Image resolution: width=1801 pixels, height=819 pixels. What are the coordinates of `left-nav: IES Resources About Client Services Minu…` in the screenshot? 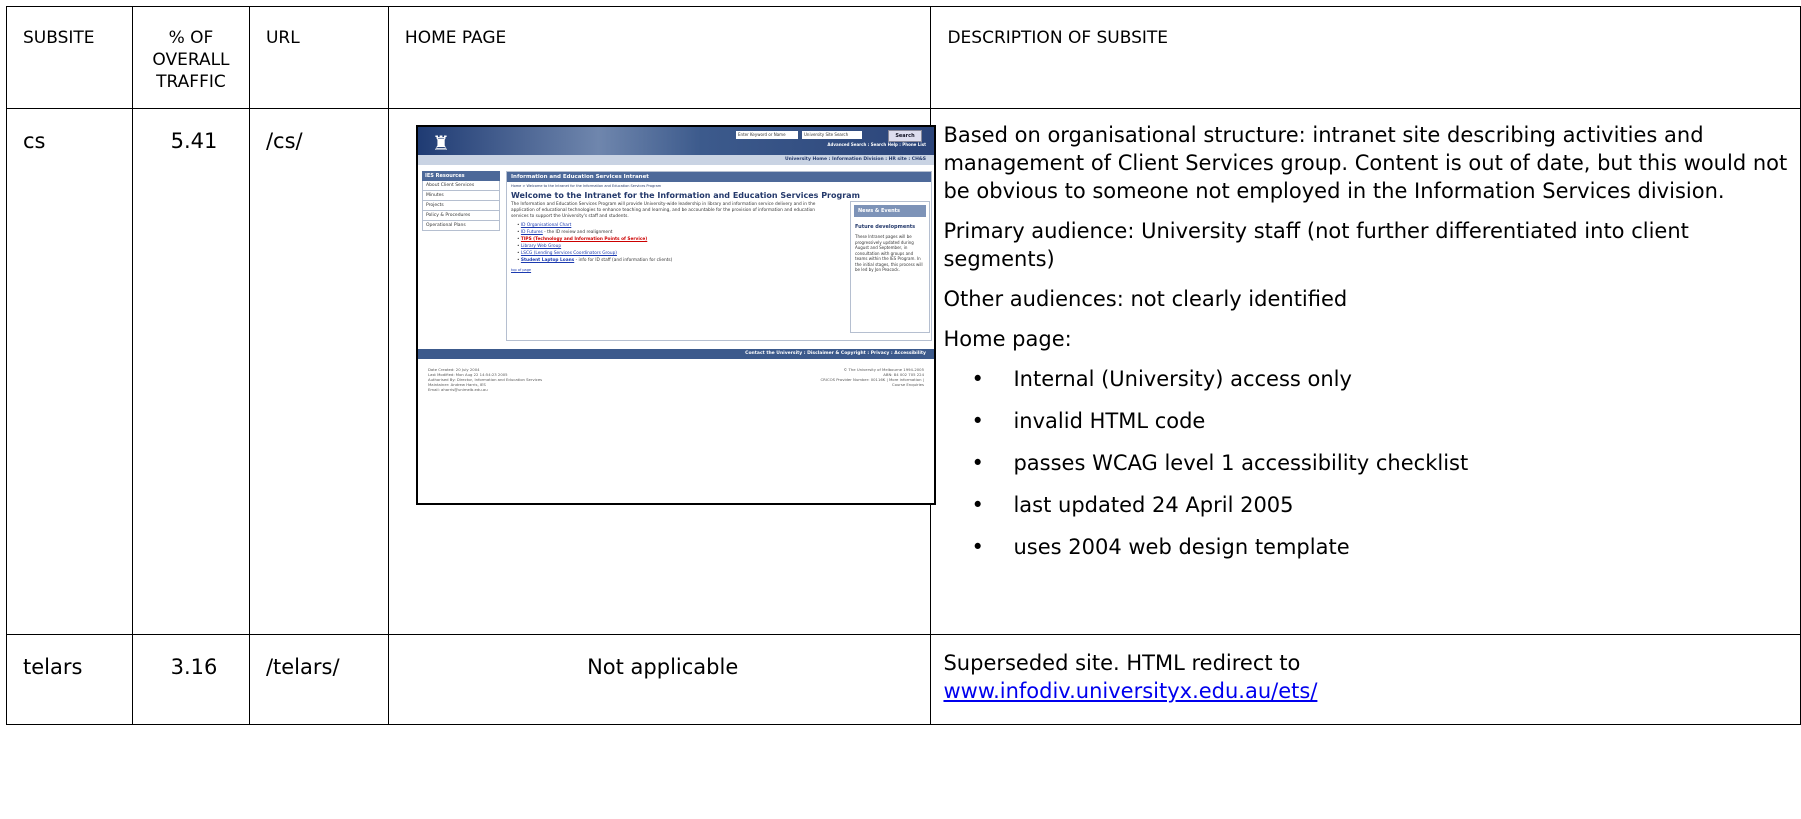 It's located at (461, 201).